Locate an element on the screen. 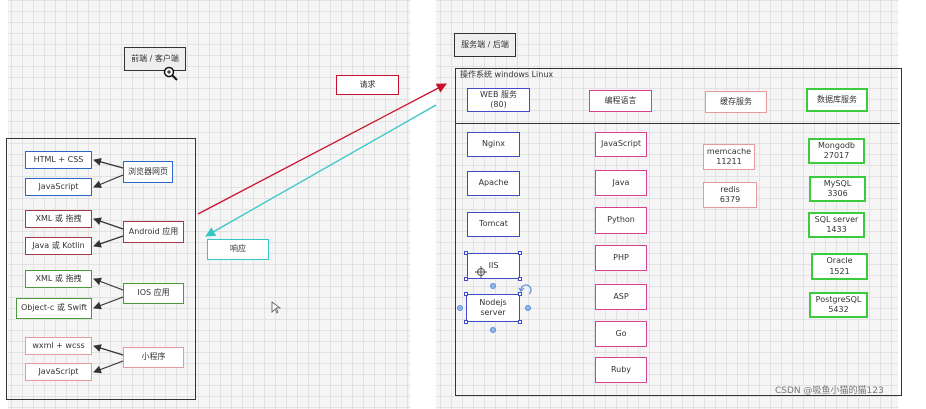 Image resolution: width=926 pixels, height=409 pixels. zoom-in-cursor-icon is located at coordinates (170, 73).